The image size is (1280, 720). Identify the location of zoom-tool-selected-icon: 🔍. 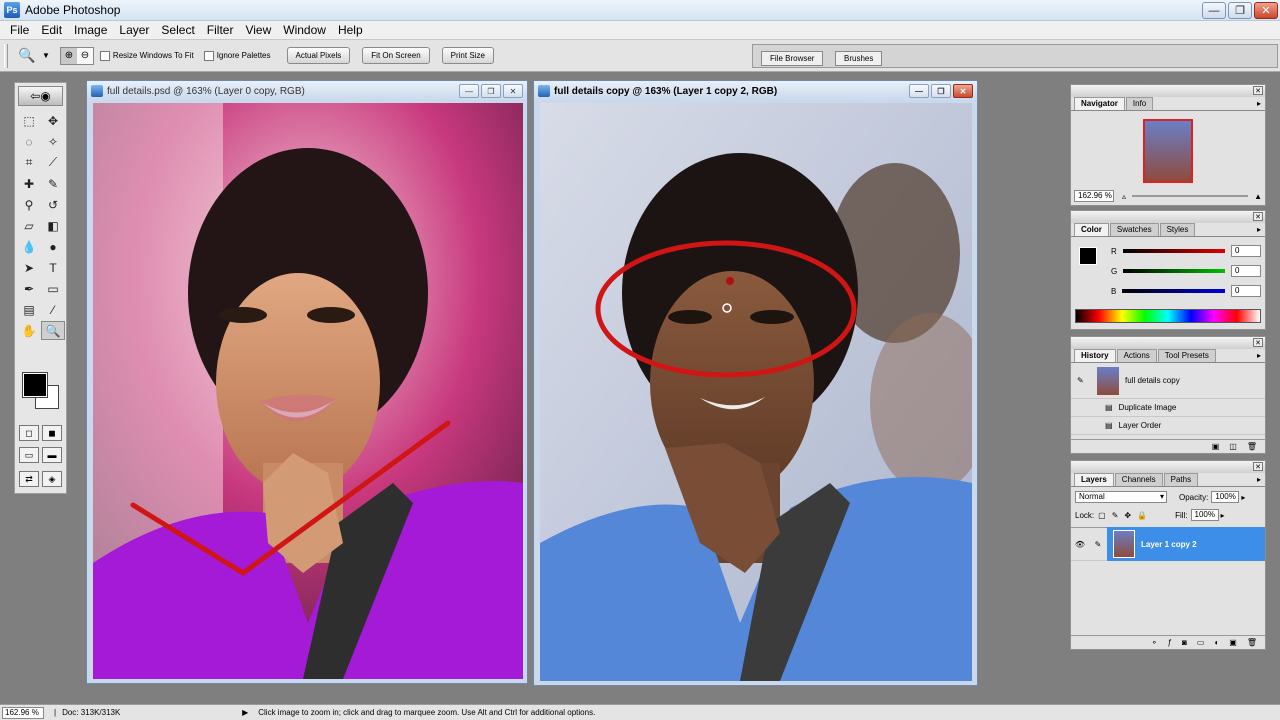
(53, 330).